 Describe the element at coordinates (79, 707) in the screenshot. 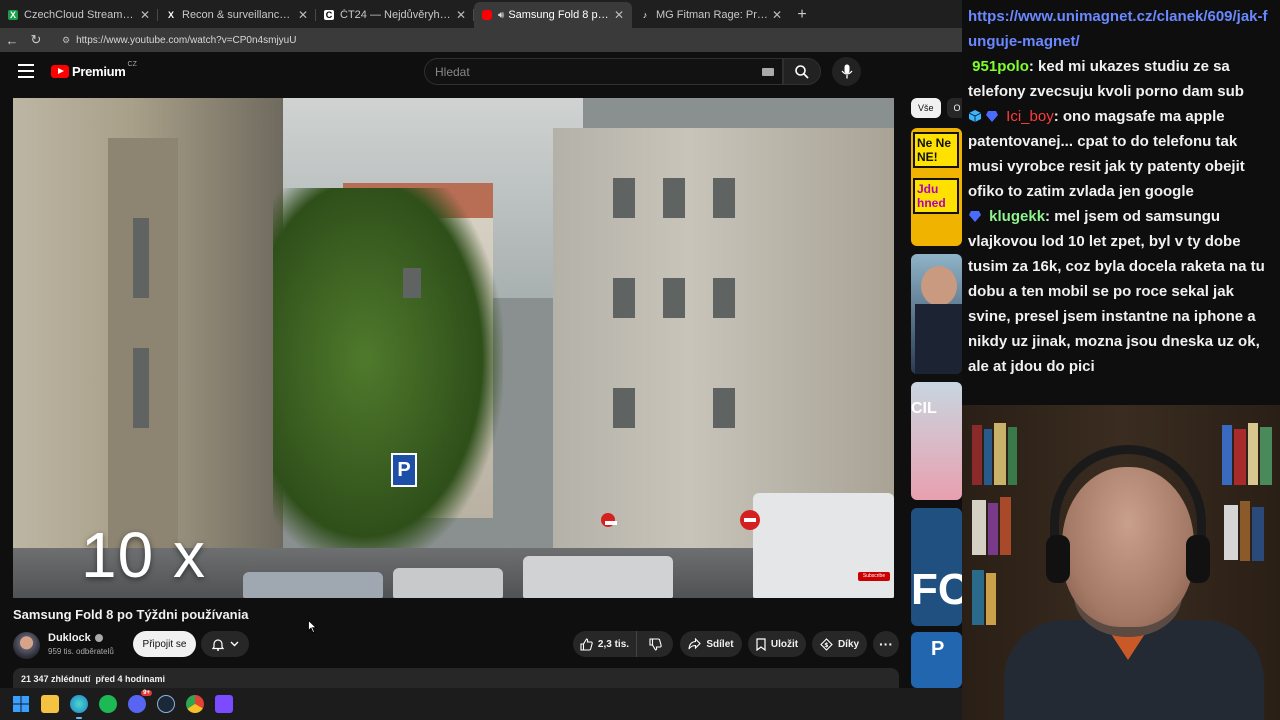

I see `edge-icon` at that location.